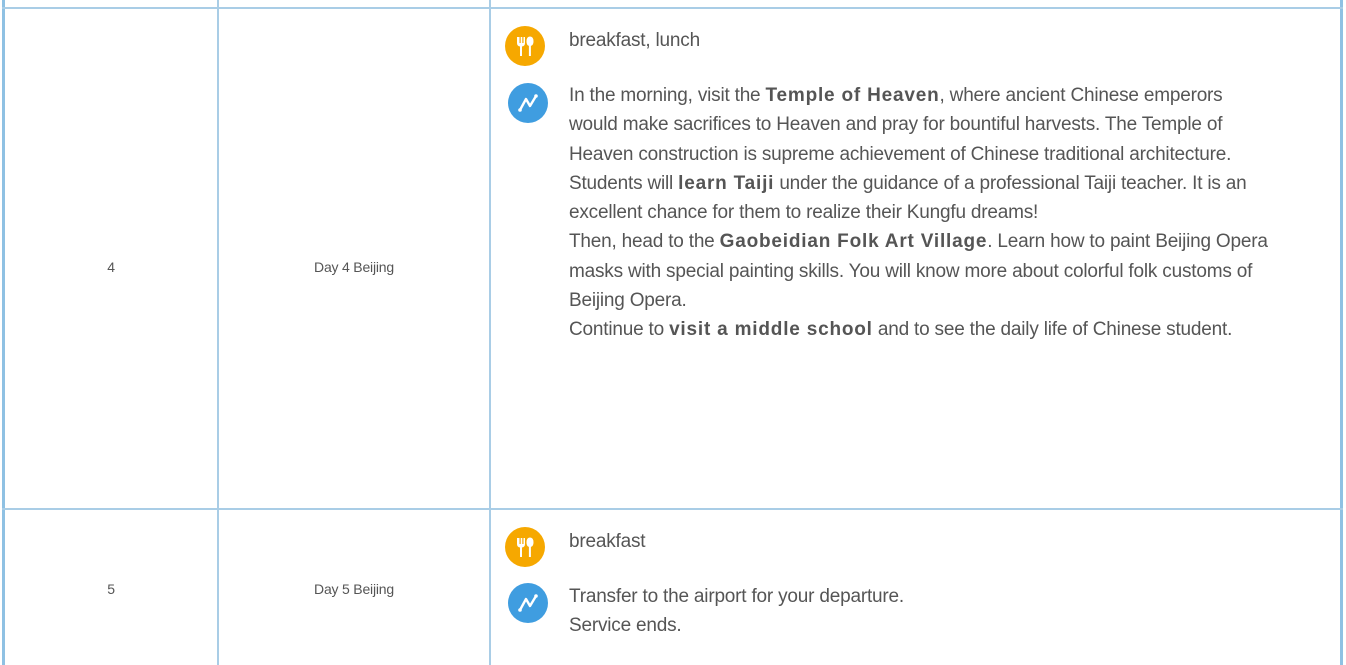  I want to click on table-border-right, so click(1341, 332).